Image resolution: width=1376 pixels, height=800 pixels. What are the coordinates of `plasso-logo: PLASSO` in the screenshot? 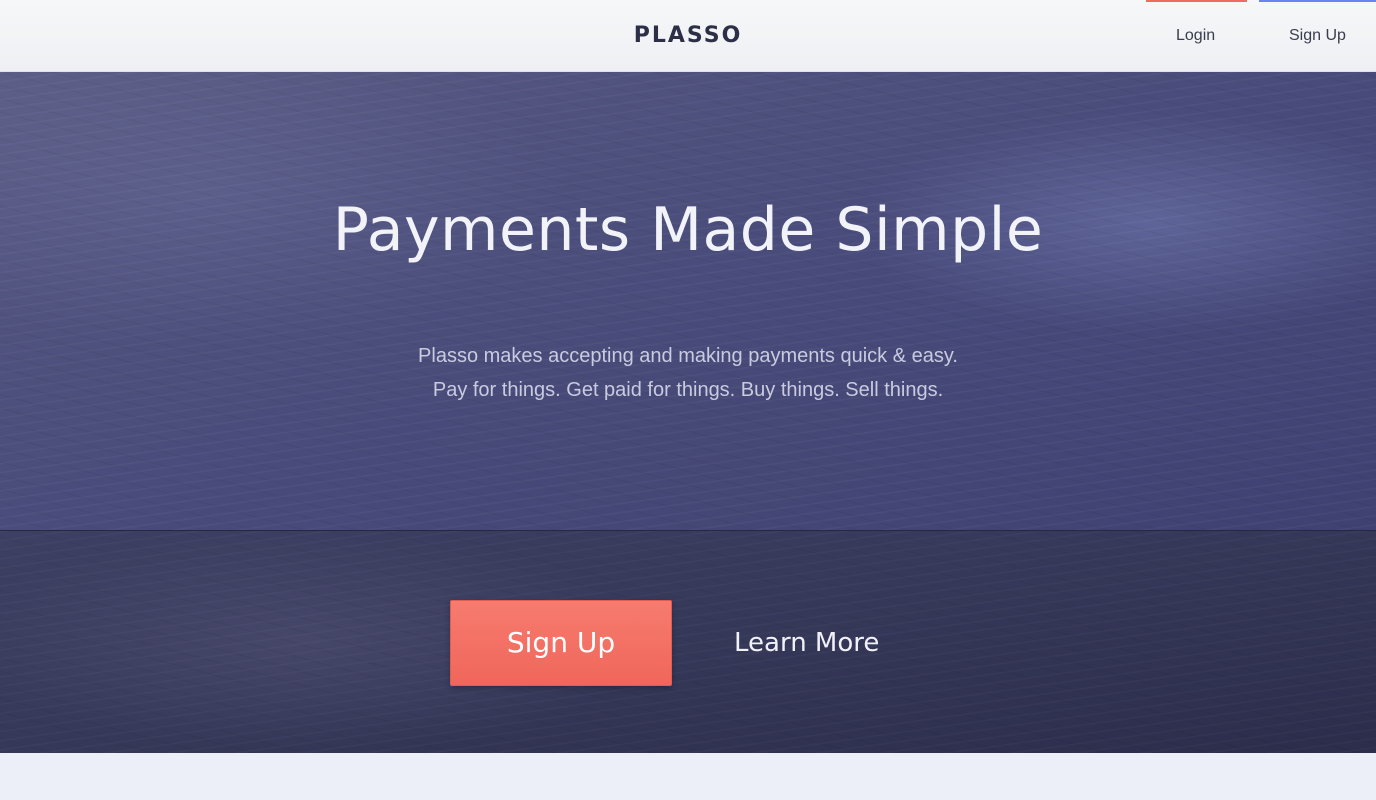 It's located at (688, 36).